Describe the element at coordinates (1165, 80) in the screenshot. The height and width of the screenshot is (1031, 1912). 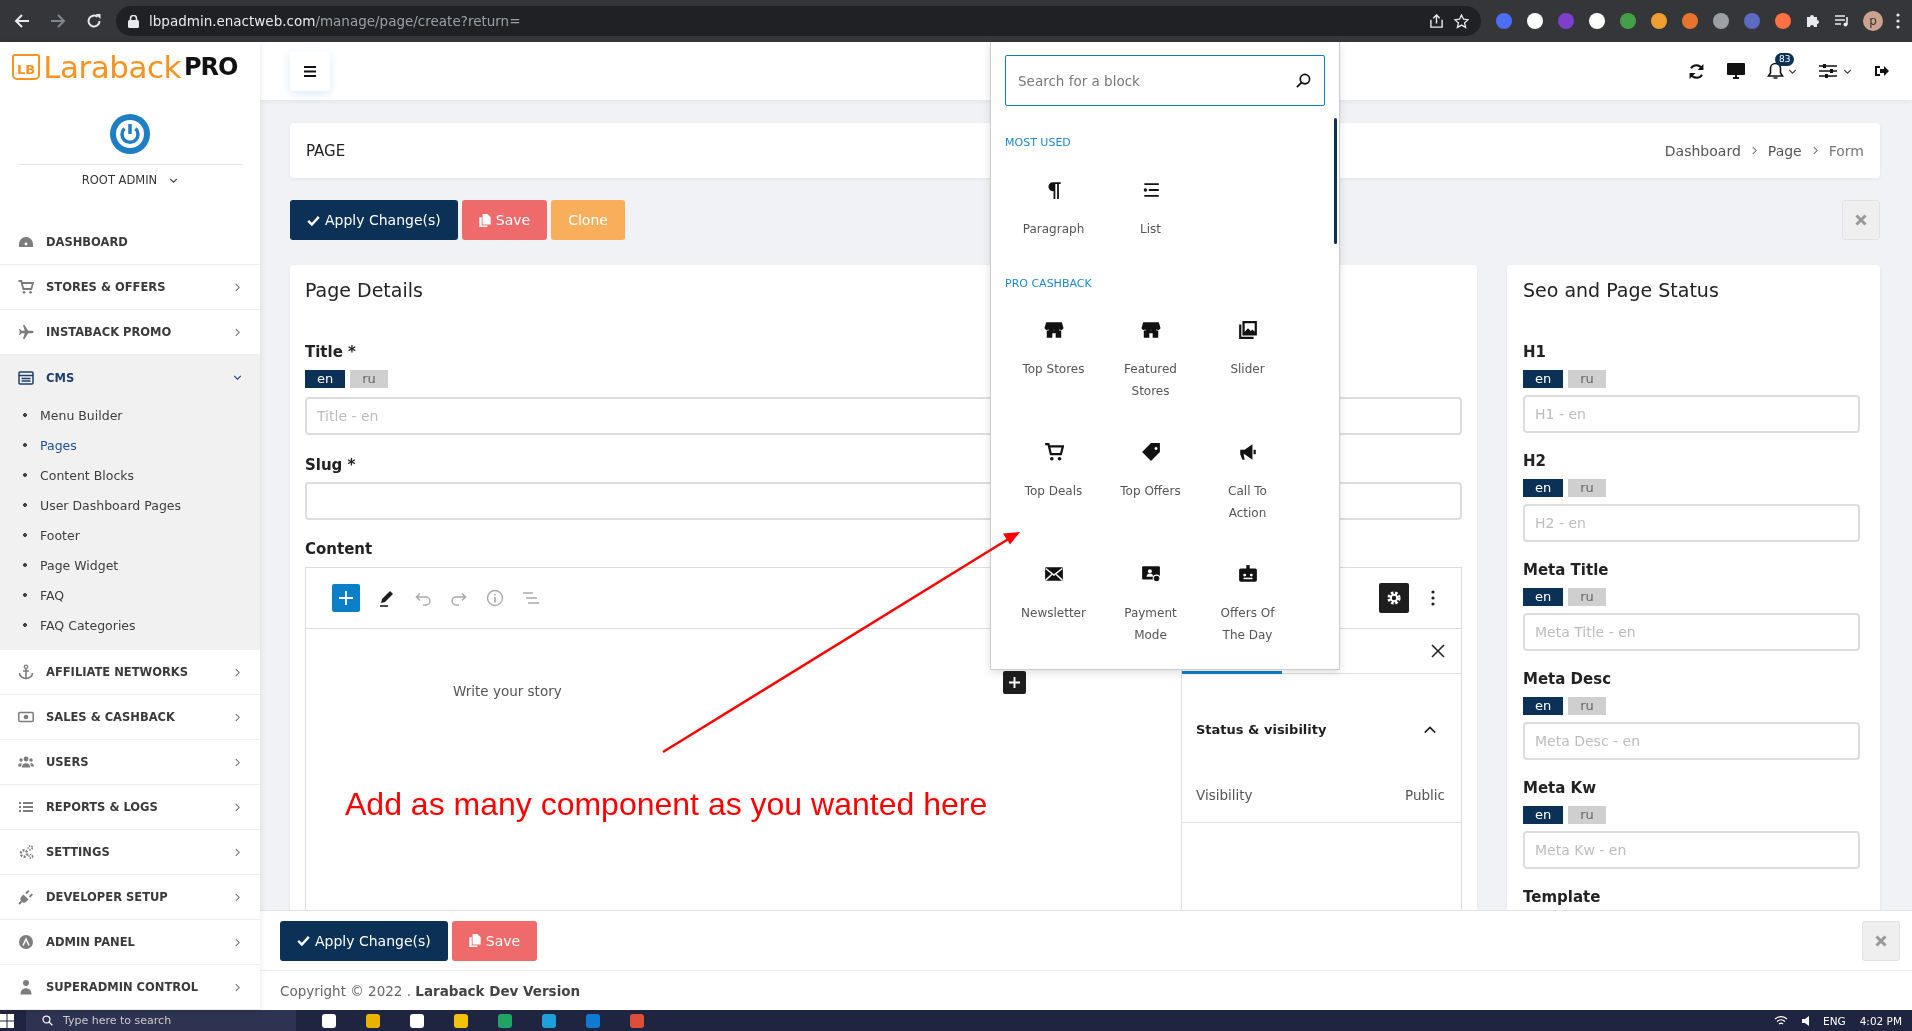
I see `search-field: Search for a block` at that location.